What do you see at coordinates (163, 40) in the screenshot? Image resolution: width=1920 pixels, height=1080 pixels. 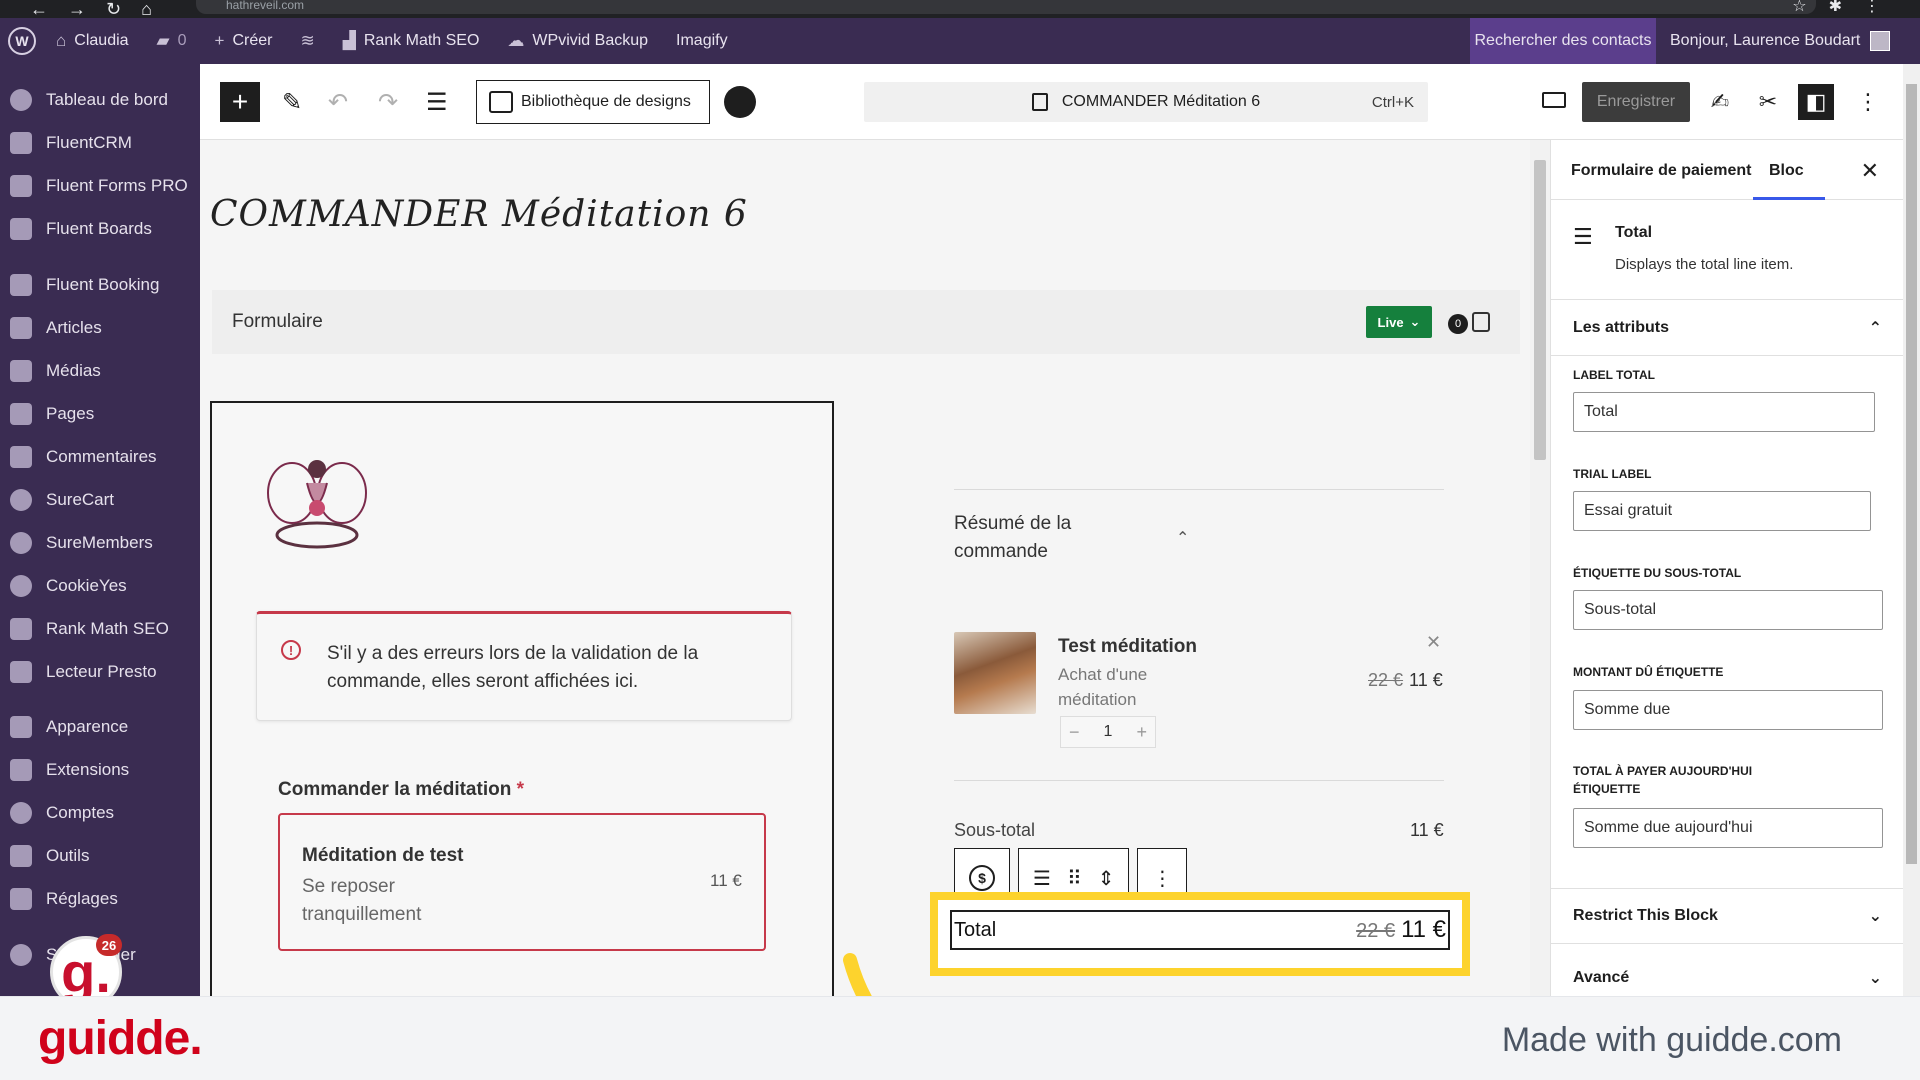 I see `comment-icon: ▰` at bounding box center [163, 40].